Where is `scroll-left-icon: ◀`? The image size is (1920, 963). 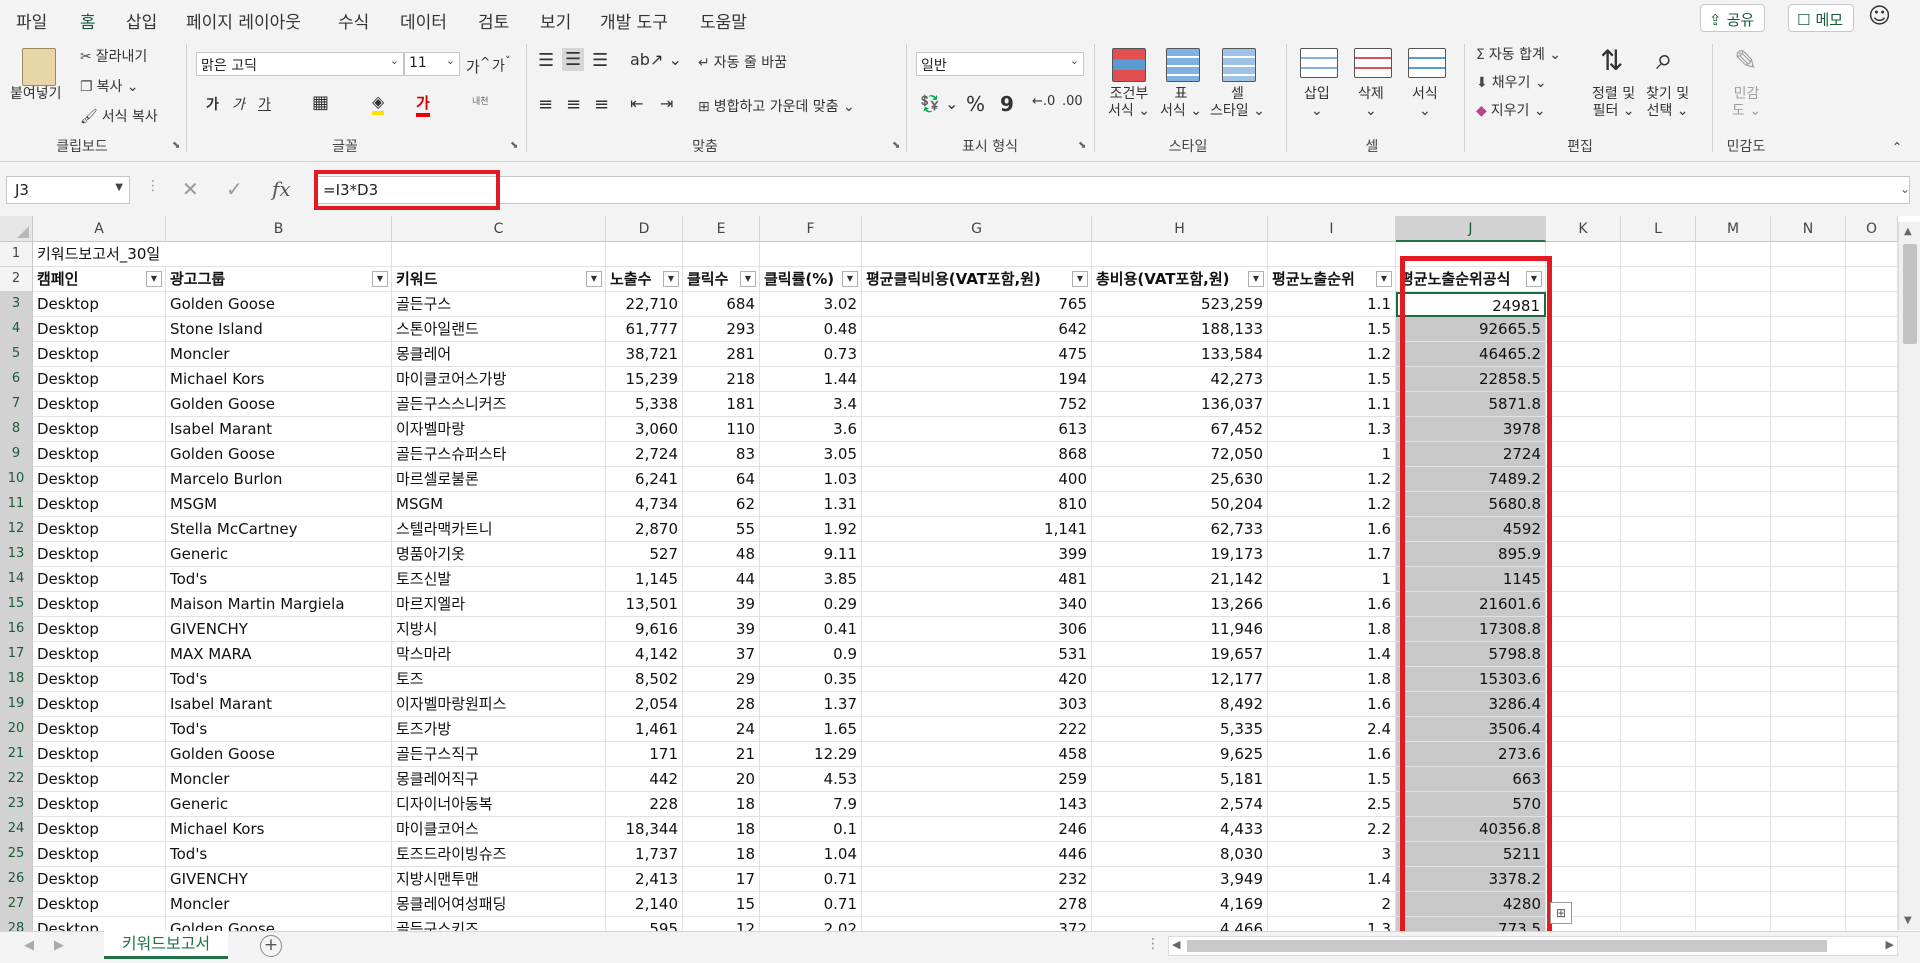 scroll-left-icon: ◀ is located at coordinates (1176, 944).